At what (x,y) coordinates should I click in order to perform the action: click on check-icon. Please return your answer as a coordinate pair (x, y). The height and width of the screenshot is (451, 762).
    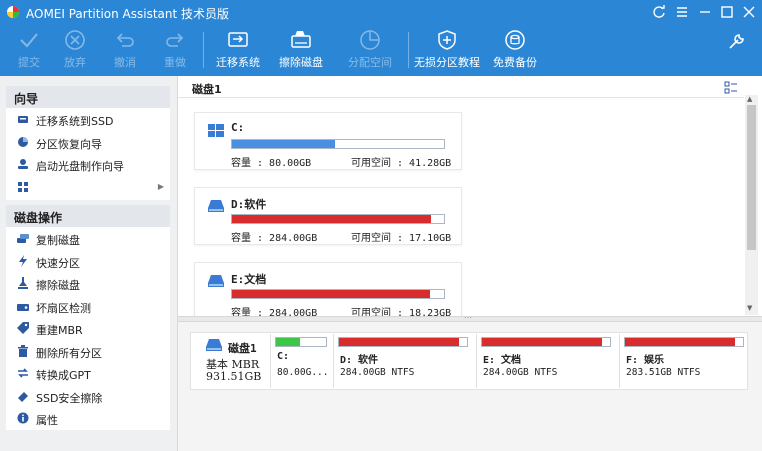
    Looking at the image, I should click on (29, 40).